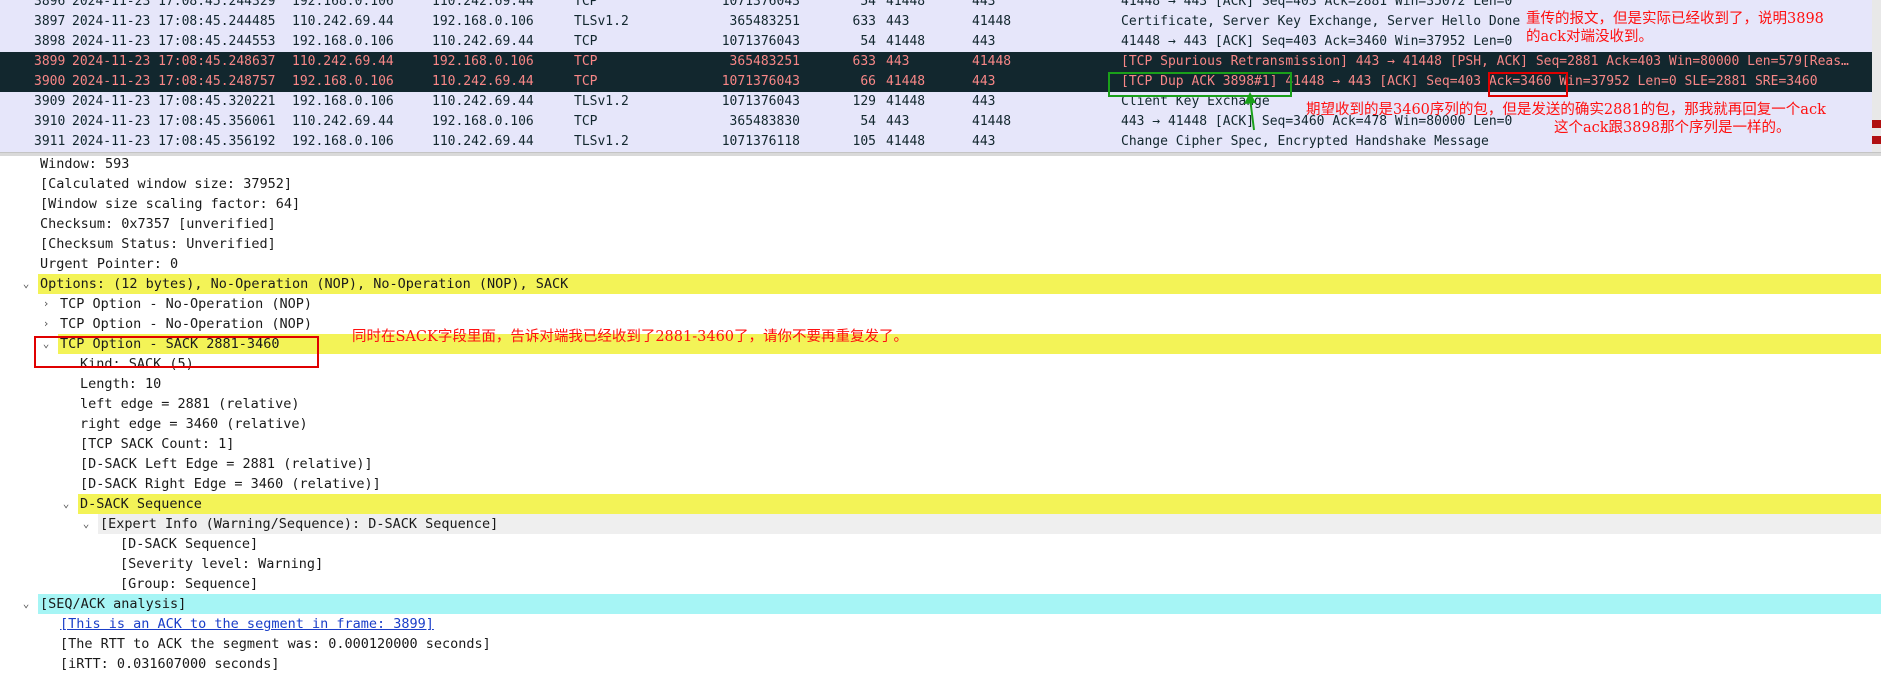 The image size is (1881, 676). Describe the element at coordinates (170, 664) in the screenshot. I see `detail-text: [iRTT: 0.031607000 seconds]` at that location.